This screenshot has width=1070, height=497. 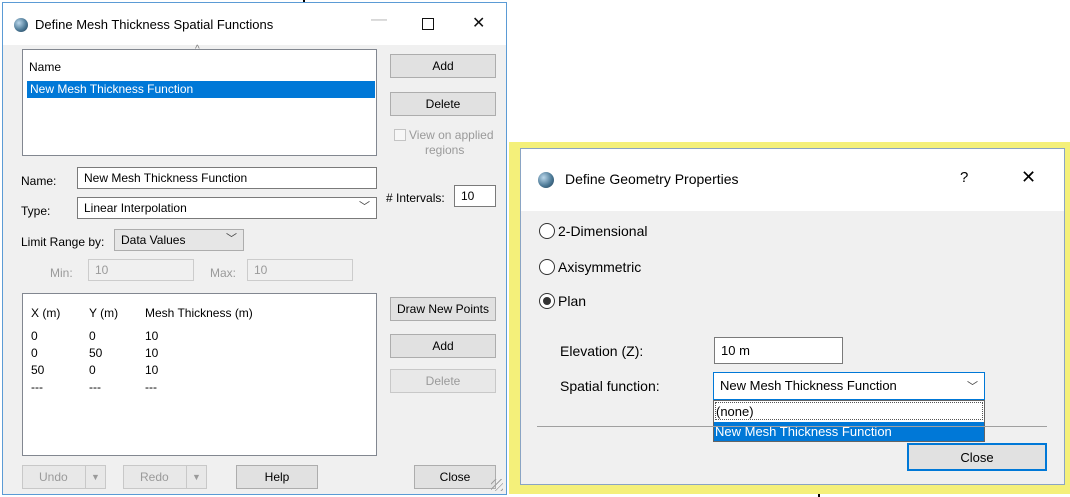 I want to click on radio-plan, so click(x=547, y=301).